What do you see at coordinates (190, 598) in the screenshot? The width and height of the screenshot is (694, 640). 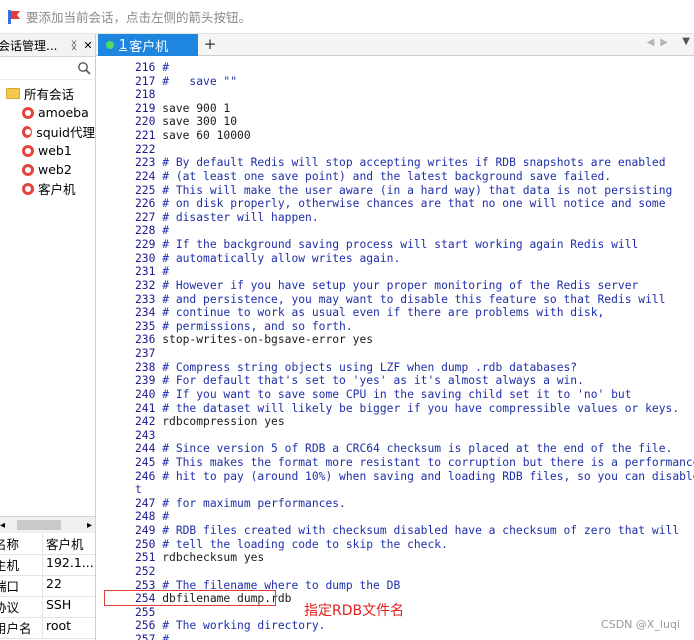 I see `highlight-box` at bounding box center [190, 598].